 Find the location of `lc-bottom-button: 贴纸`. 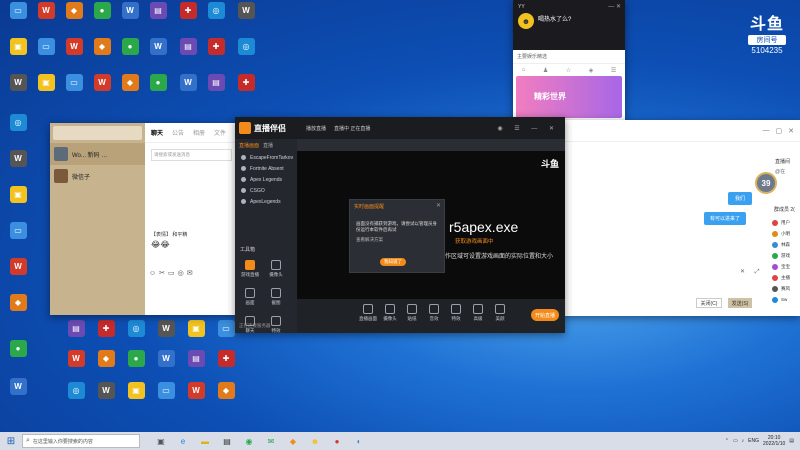

lc-bottom-button: 贴纸 is located at coordinates (412, 316).